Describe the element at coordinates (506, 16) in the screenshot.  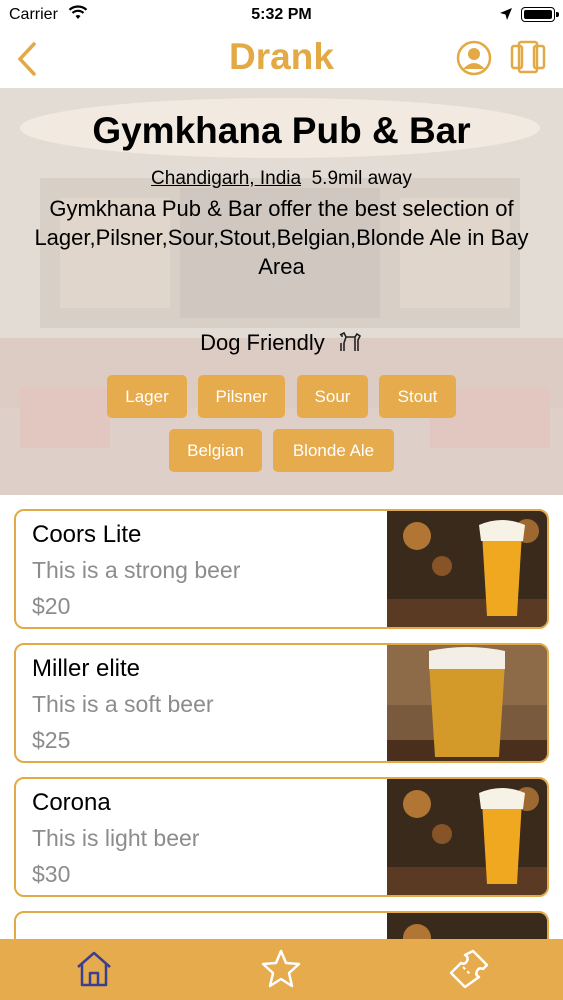
I see `location-arrow-icon` at that location.